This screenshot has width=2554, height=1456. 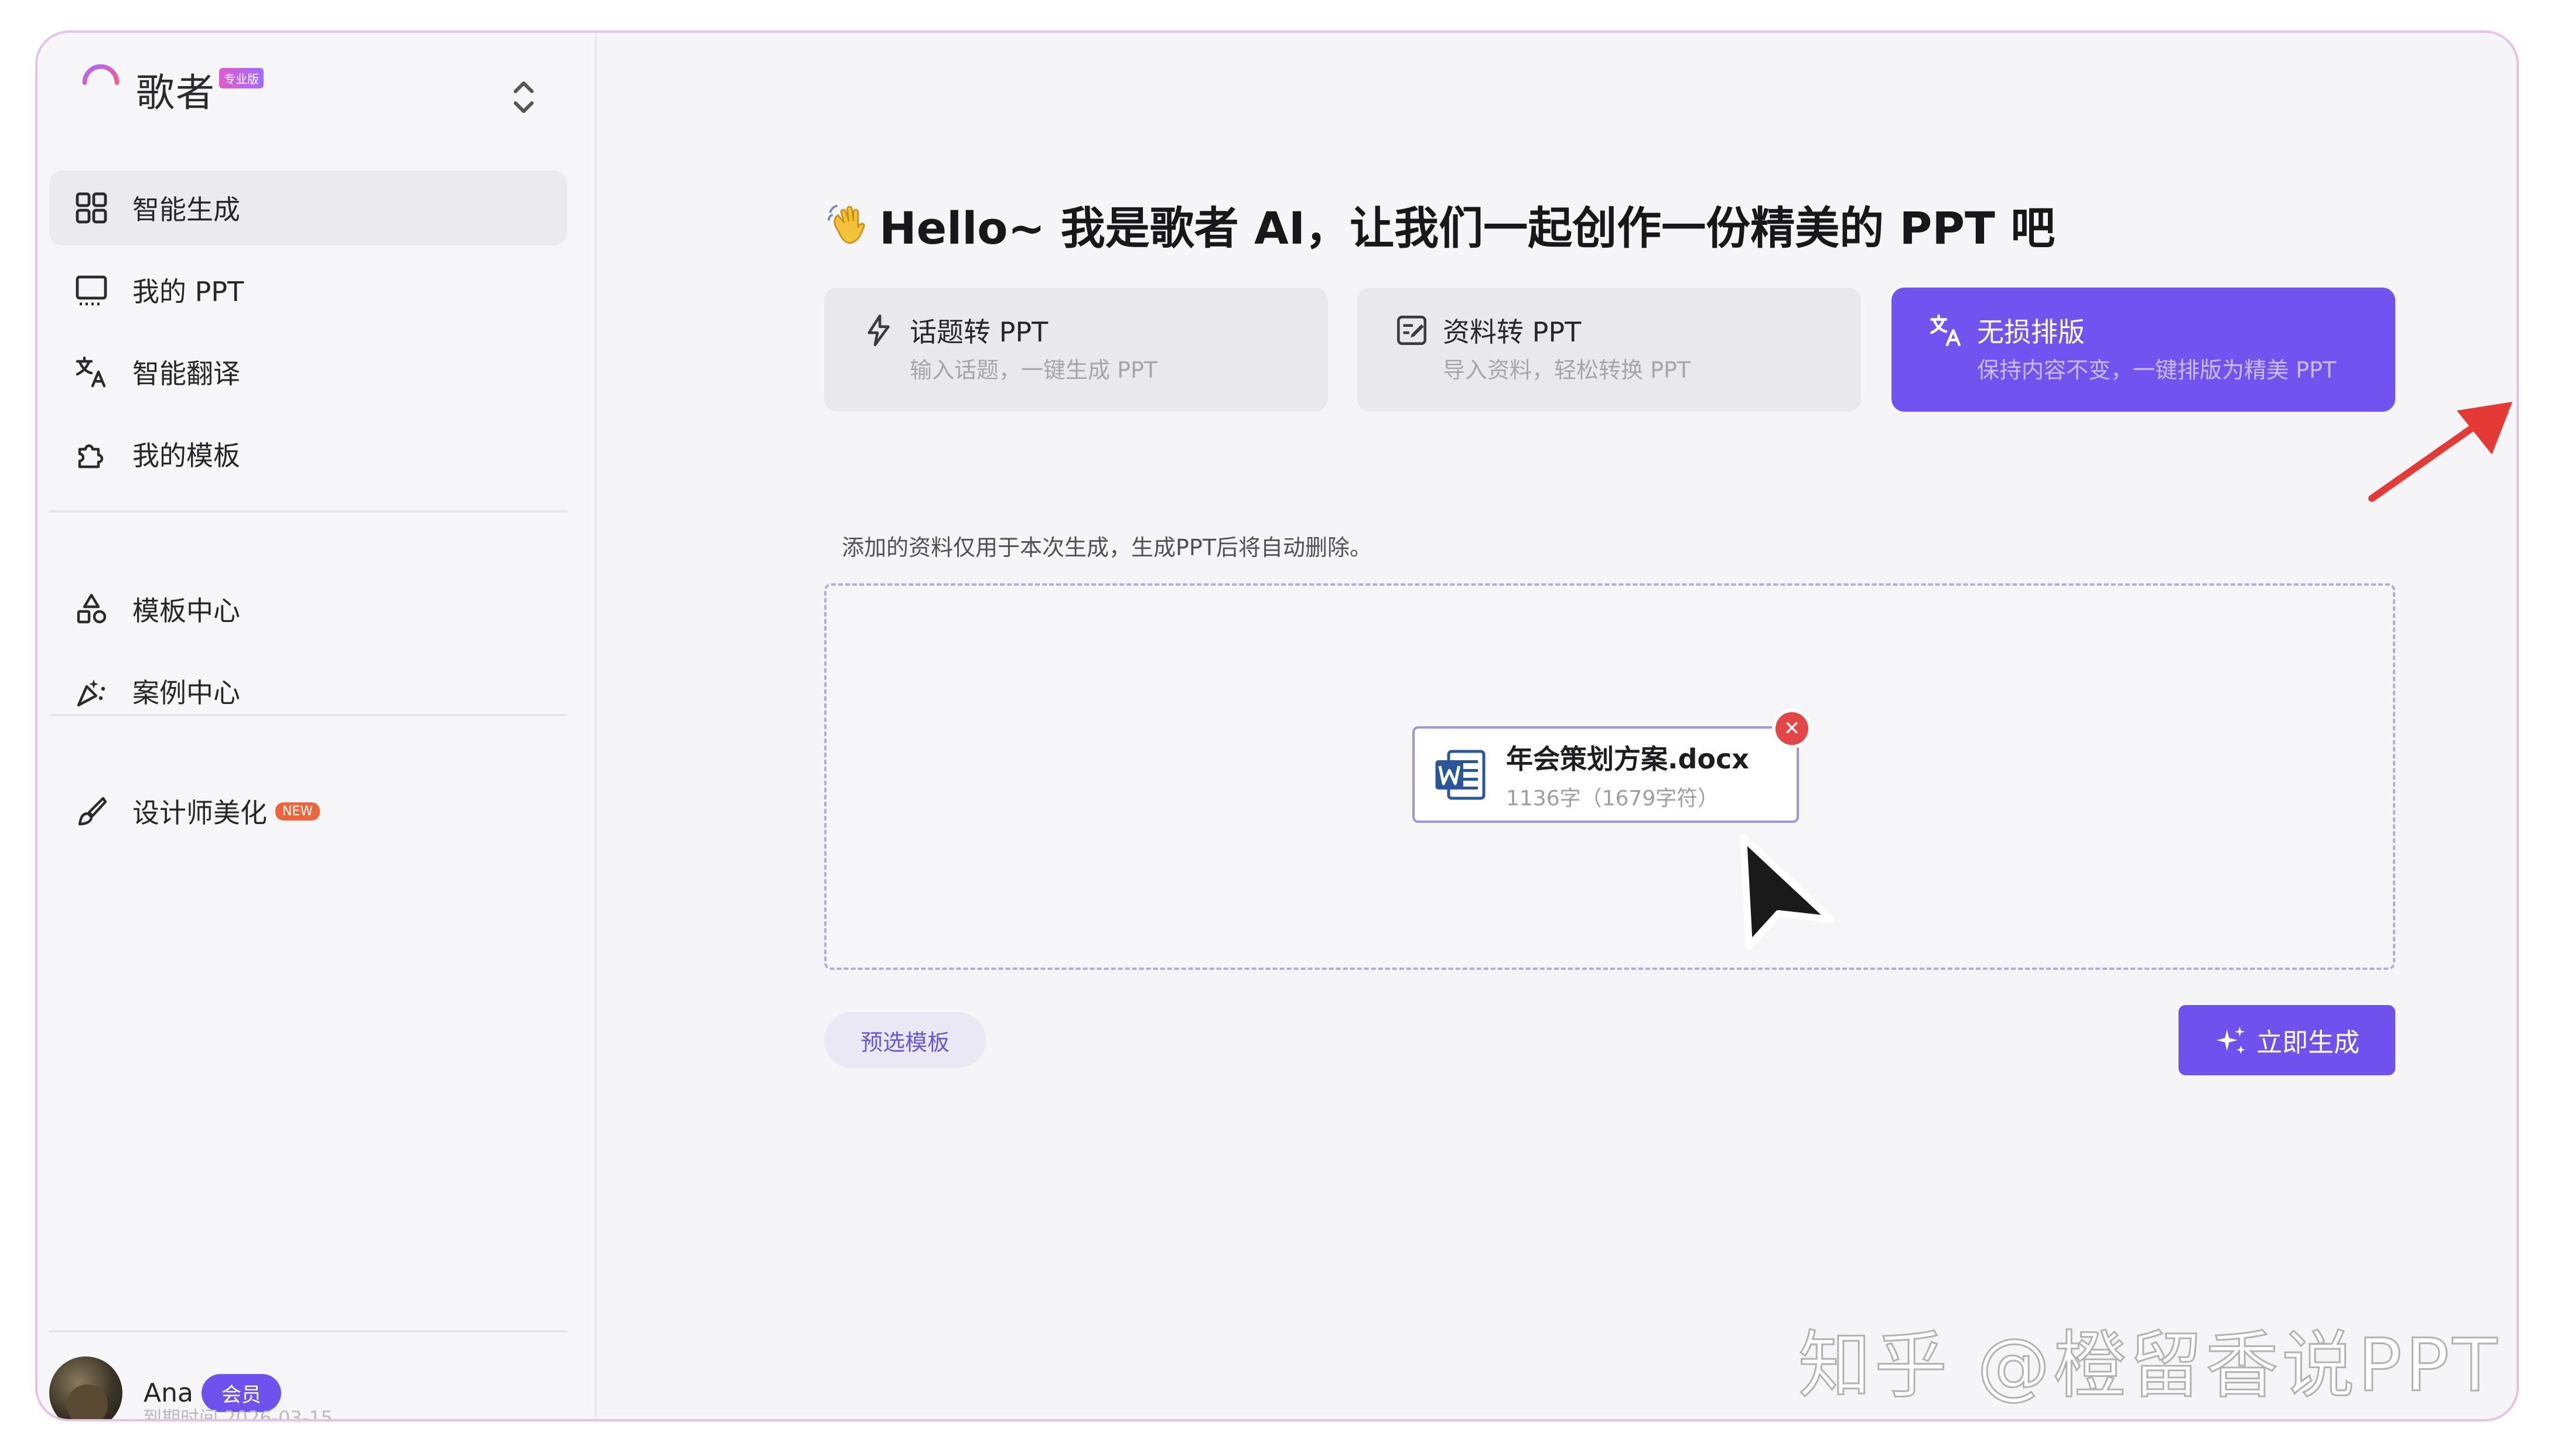 What do you see at coordinates (91, 693) in the screenshot?
I see `sparkles-icon` at bounding box center [91, 693].